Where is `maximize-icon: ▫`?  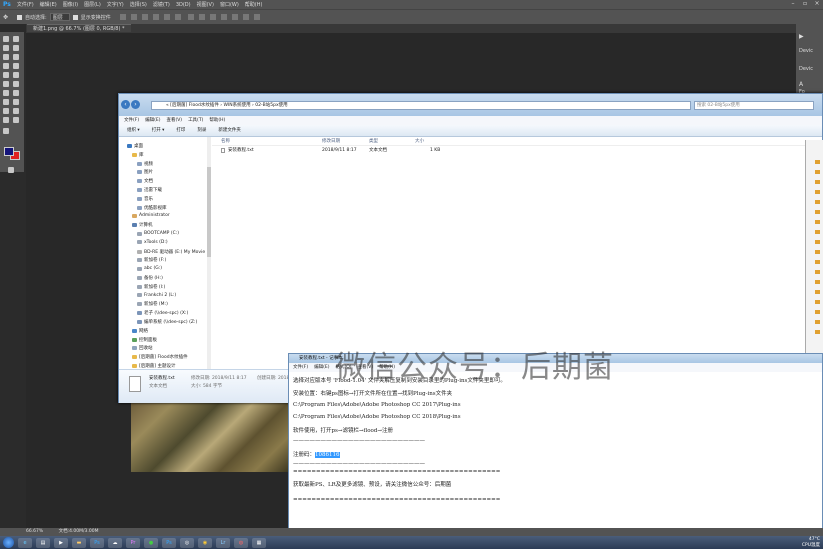 maximize-icon: ▫ is located at coordinates (805, 4).